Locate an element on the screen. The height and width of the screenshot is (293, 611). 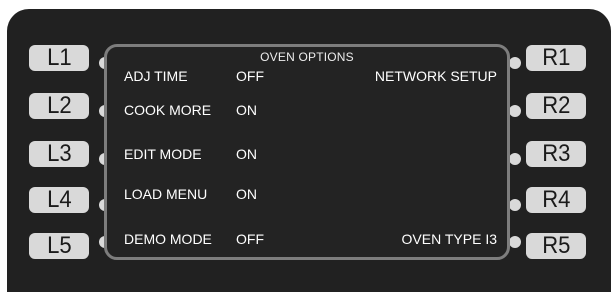
load-menu-value: ON is located at coordinates (246, 194).